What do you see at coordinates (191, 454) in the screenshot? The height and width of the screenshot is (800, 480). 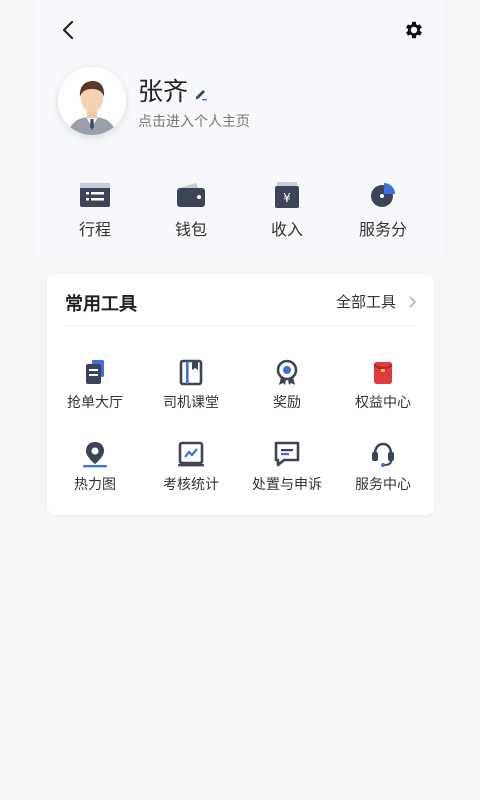 I see `trend-chart-icon` at bounding box center [191, 454].